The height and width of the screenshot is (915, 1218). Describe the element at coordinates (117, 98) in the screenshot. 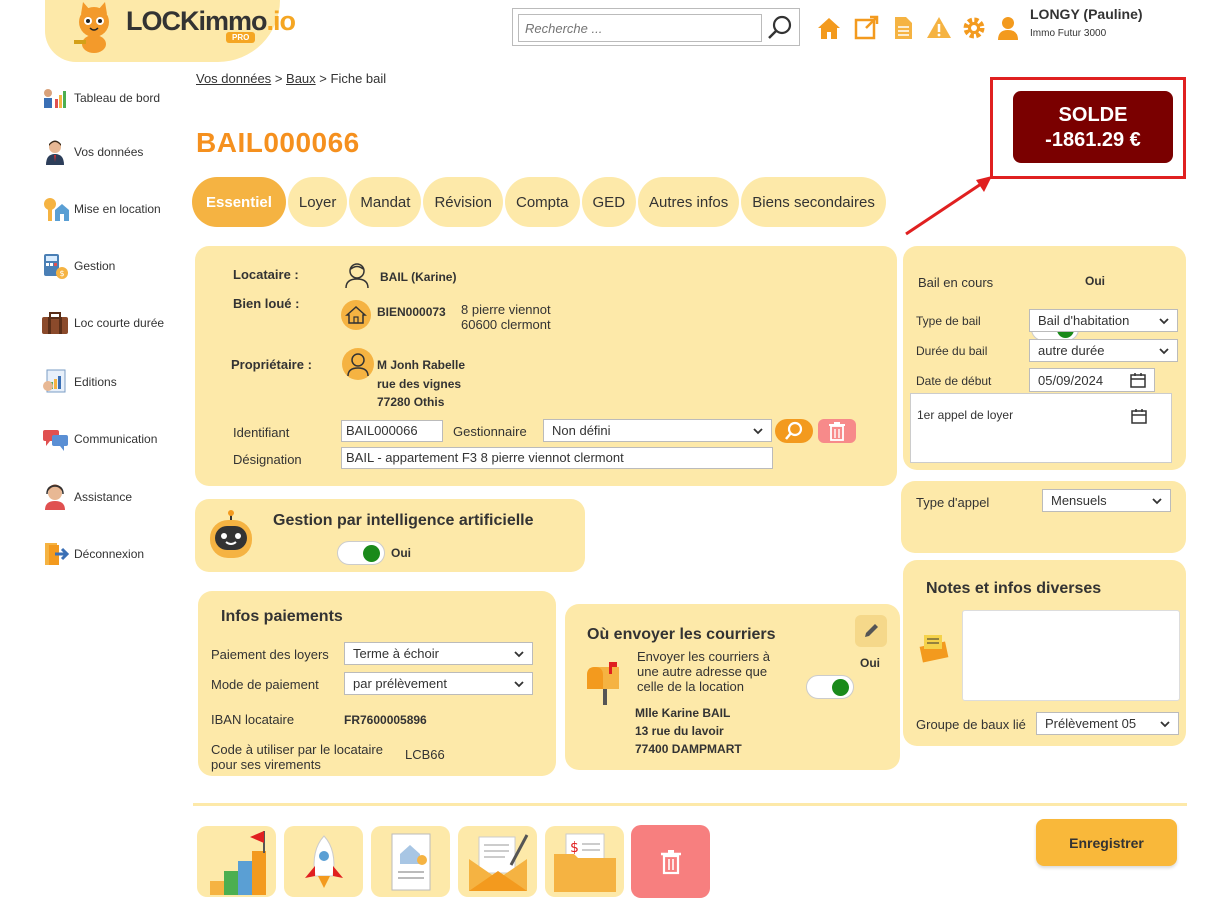

I see `sidebar-item-label: Tableau de bord` at that location.